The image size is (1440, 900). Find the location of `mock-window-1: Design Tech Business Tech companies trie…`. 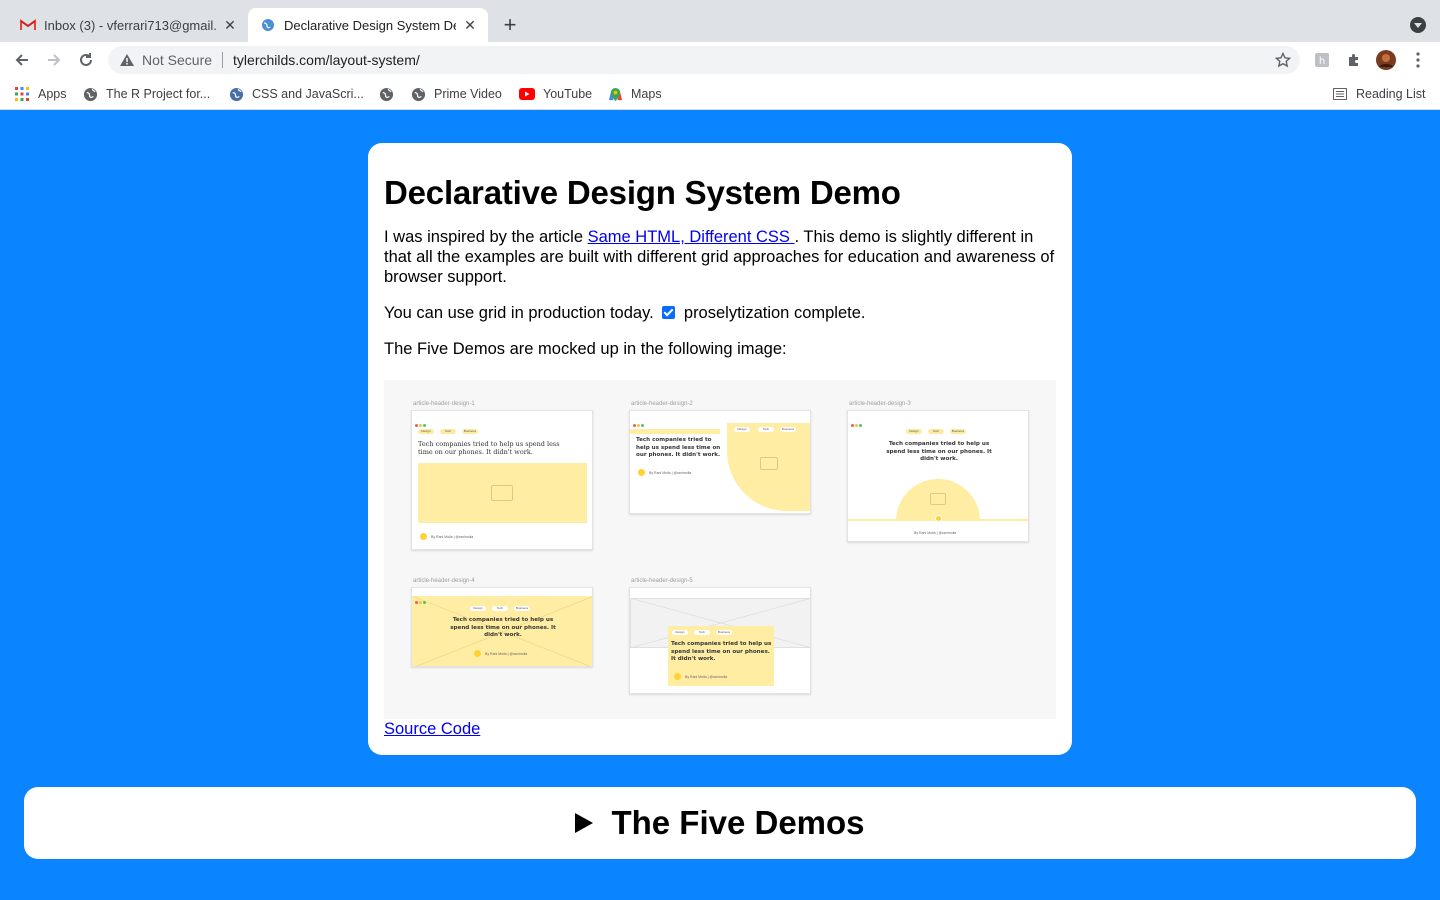

mock-window-1: Design Tech Business Tech companies trie… is located at coordinates (502, 480).